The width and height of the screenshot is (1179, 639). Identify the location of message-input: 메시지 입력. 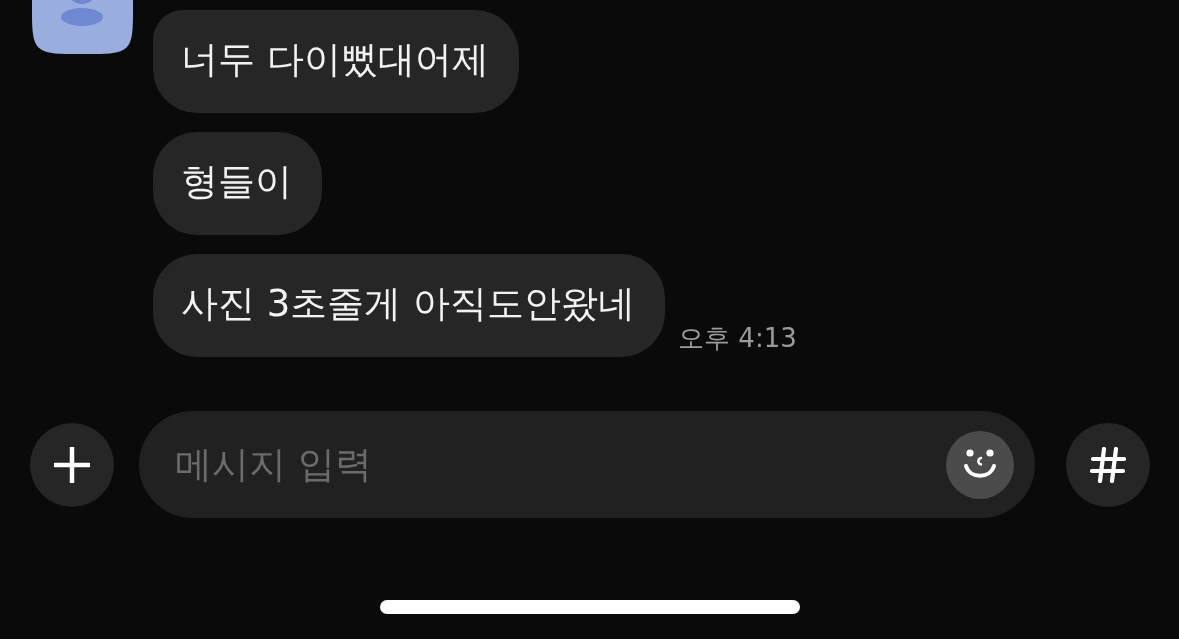
(554, 464).